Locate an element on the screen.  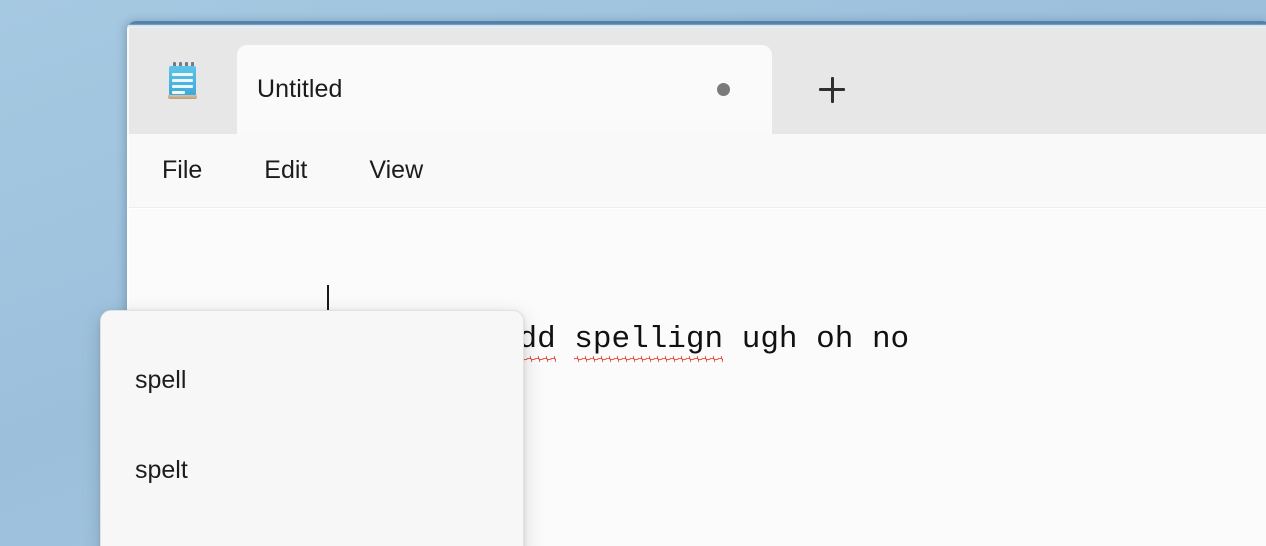
text-segment-space is located at coordinates (565, 339).